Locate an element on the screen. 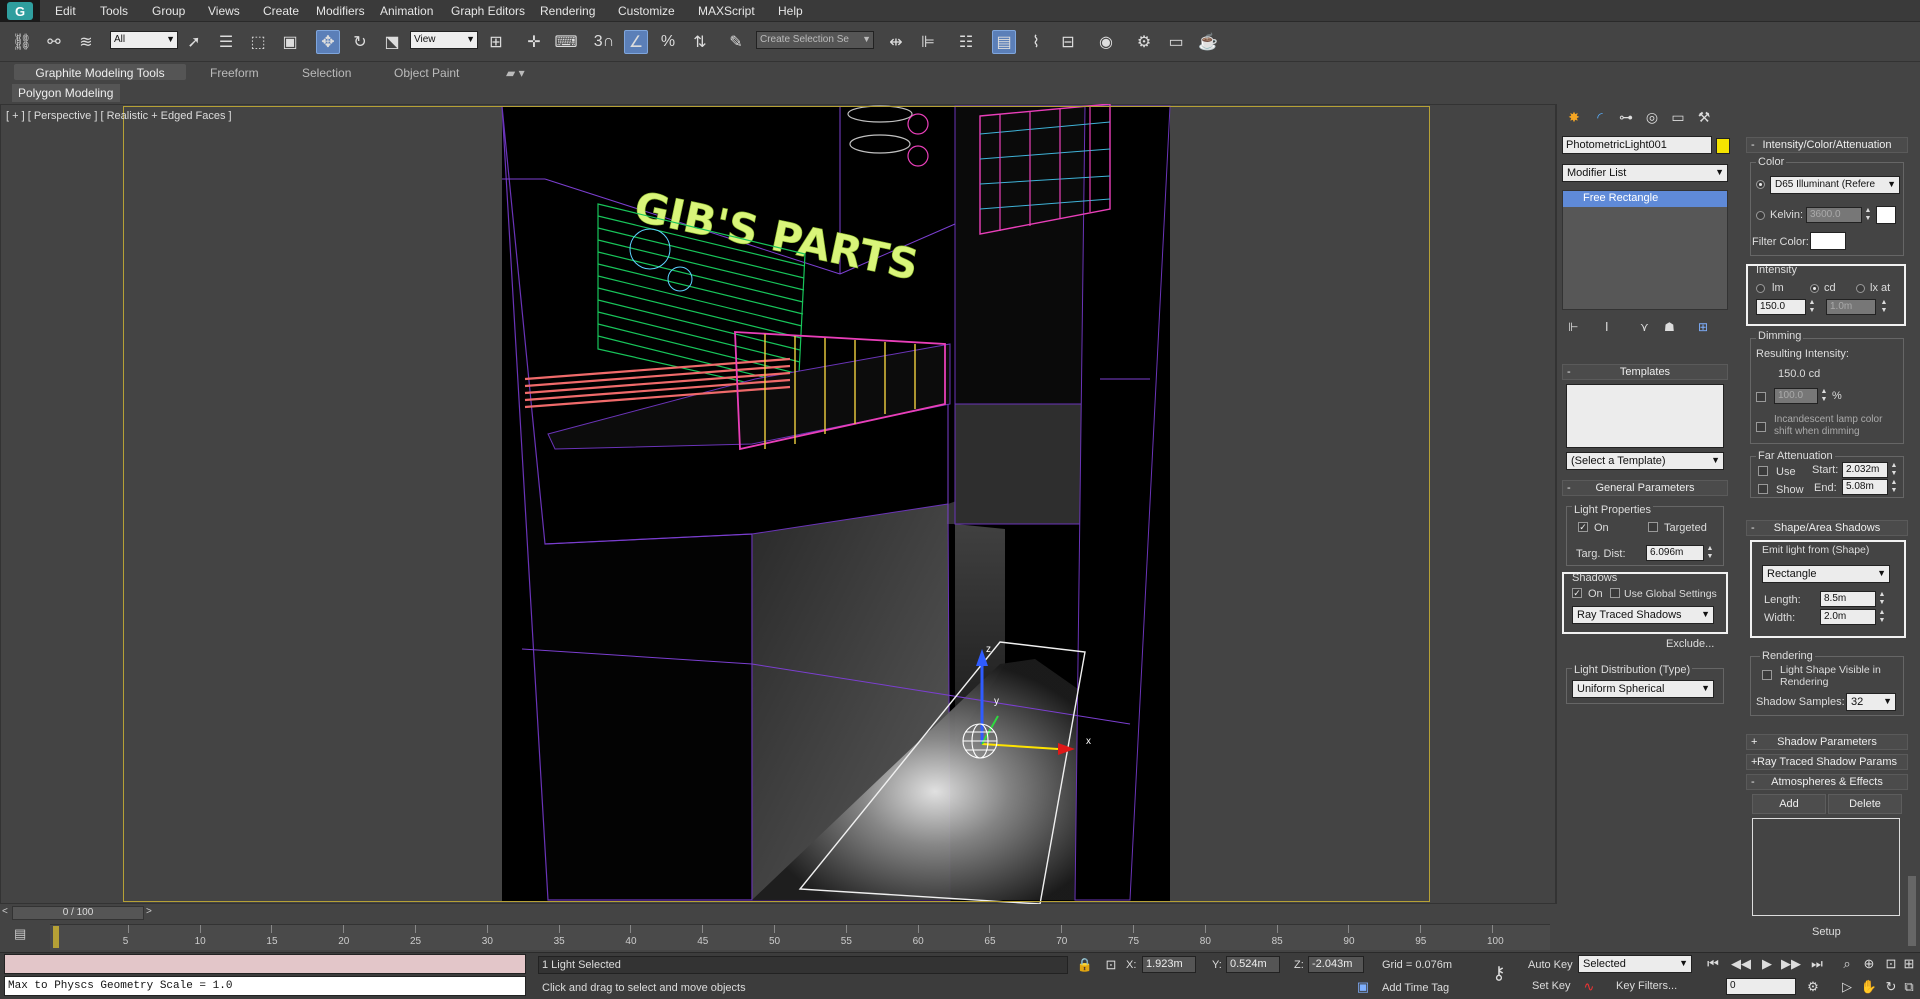 The image size is (1920, 999). zoom-extents-icon: ⊡ is located at coordinates (1891, 964).